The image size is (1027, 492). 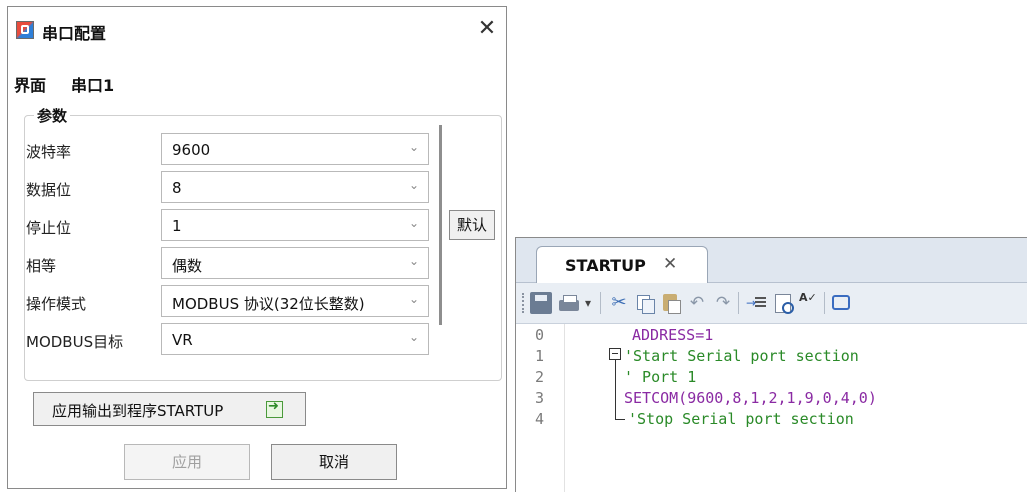 I want to click on spellcheck-icon: A✓, so click(x=810, y=303).